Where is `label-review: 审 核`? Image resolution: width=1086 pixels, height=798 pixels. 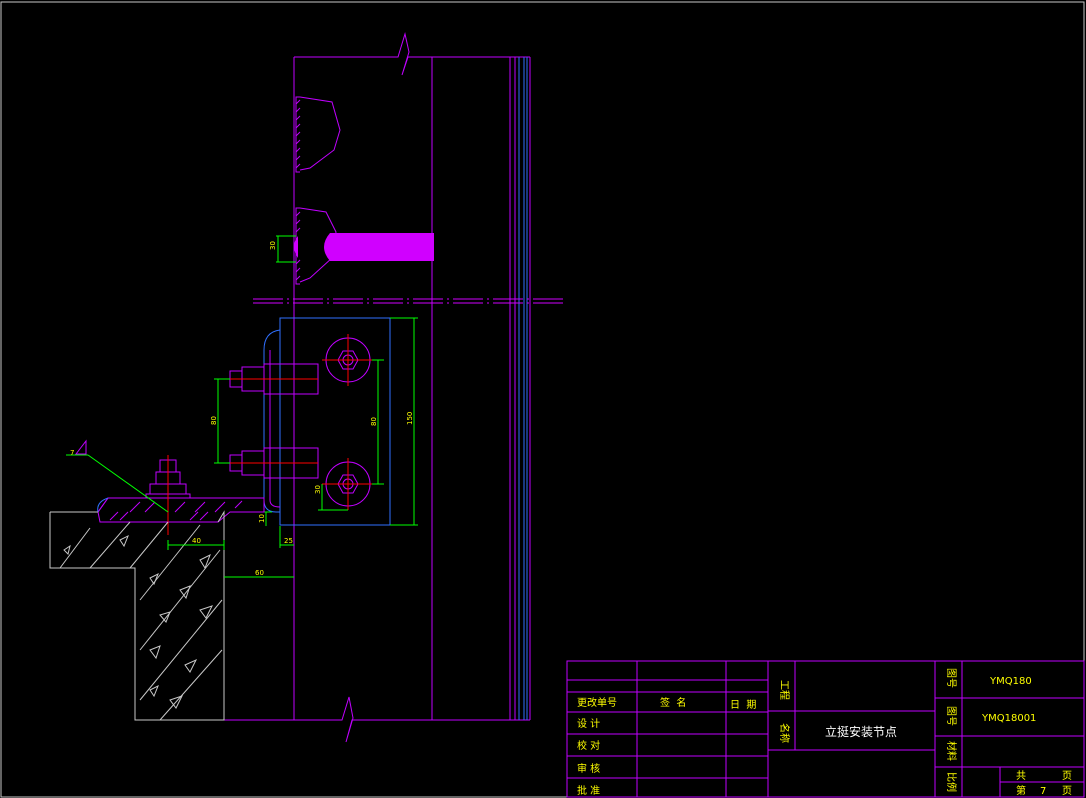 label-review: 审 核 is located at coordinates (588, 768).